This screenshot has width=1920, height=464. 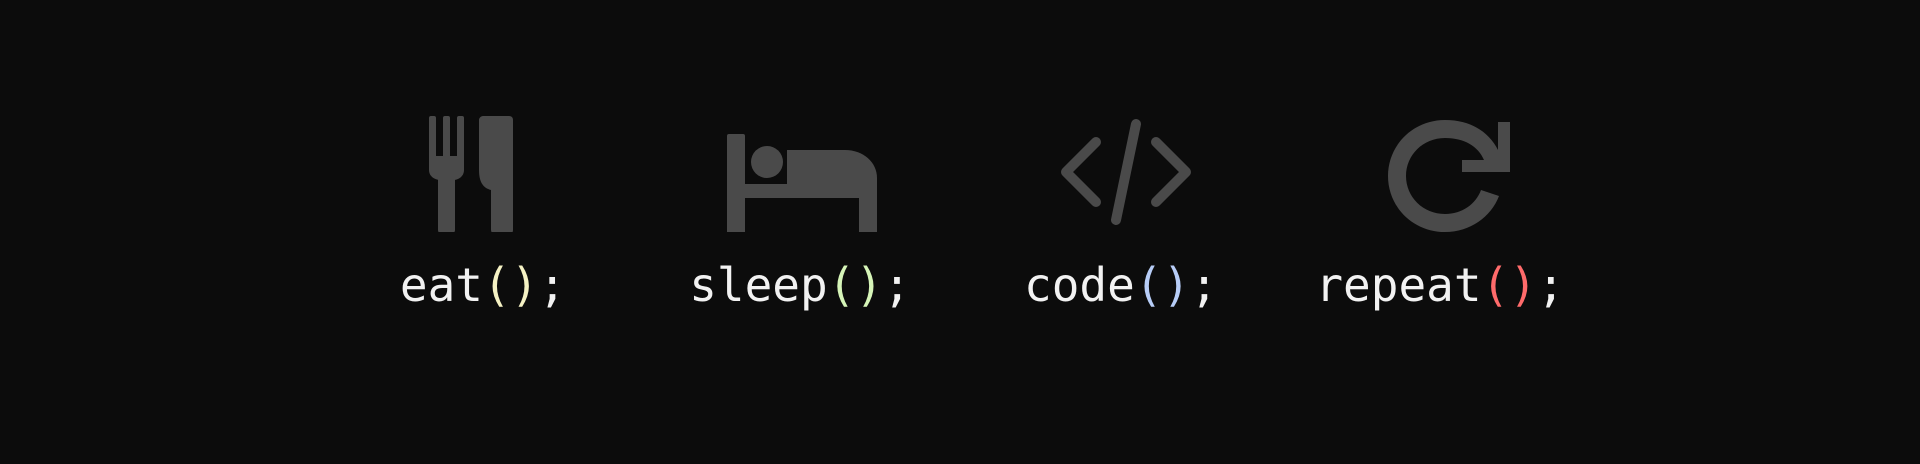 What do you see at coordinates (483, 172) in the screenshot?
I see `fork-knife-icon` at bounding box center [483, 172].